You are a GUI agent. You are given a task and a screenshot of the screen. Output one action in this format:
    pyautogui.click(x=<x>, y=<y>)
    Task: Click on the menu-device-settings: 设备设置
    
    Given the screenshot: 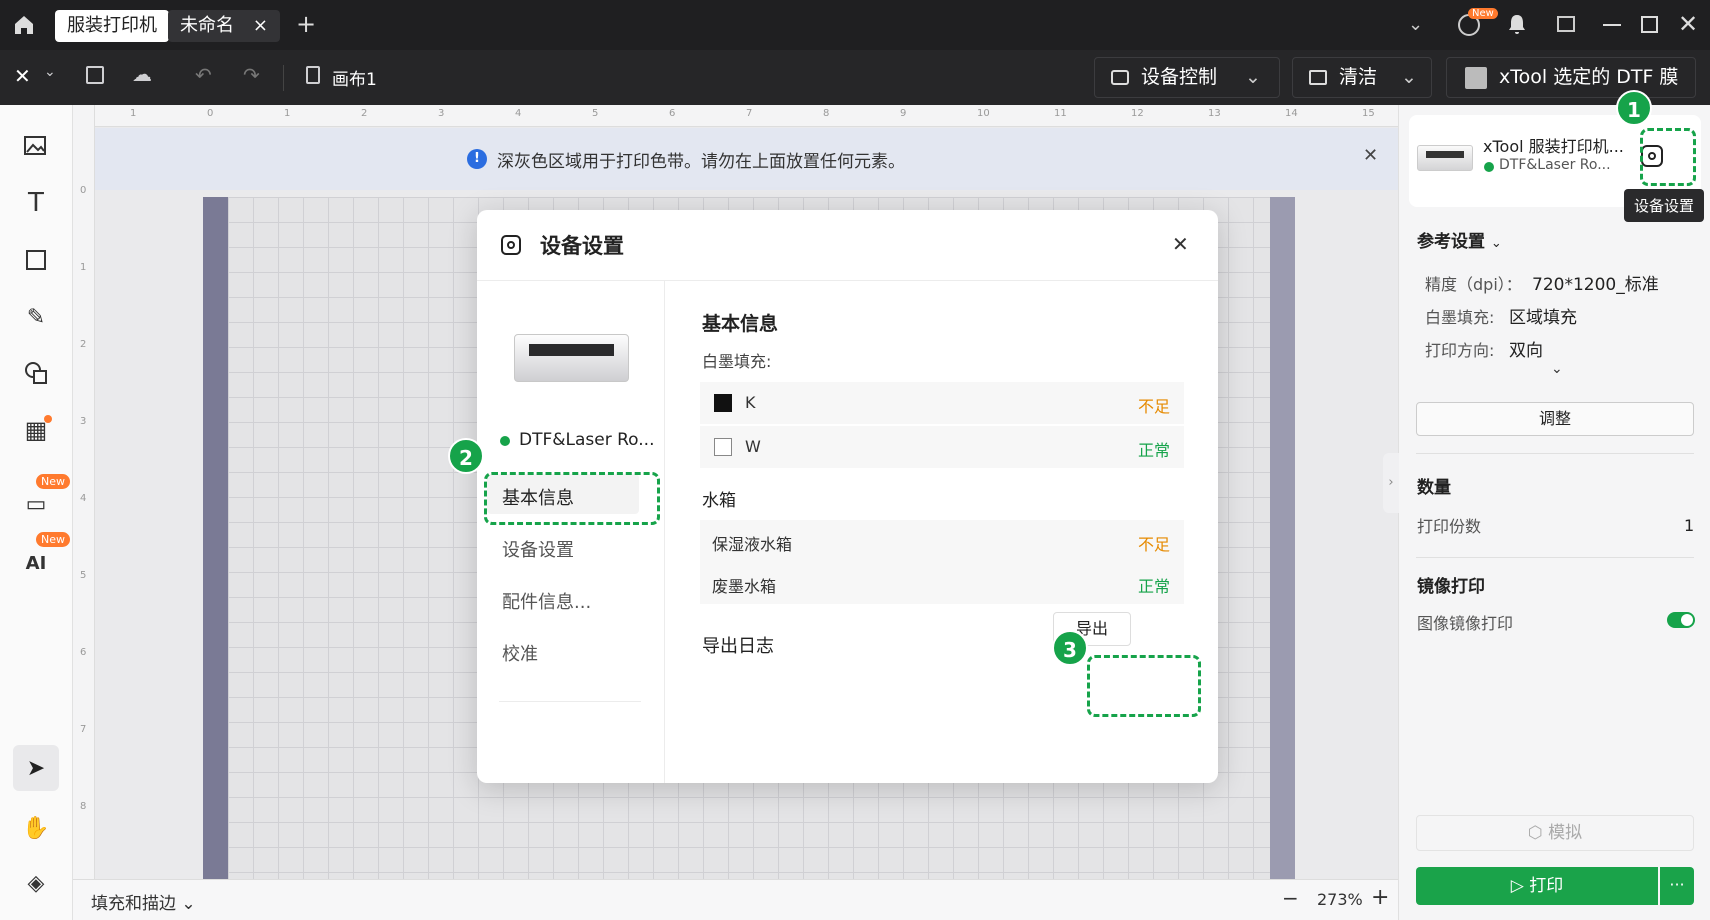 What is the action you would take?
    pyautogui.click(x=538, y=549)
    